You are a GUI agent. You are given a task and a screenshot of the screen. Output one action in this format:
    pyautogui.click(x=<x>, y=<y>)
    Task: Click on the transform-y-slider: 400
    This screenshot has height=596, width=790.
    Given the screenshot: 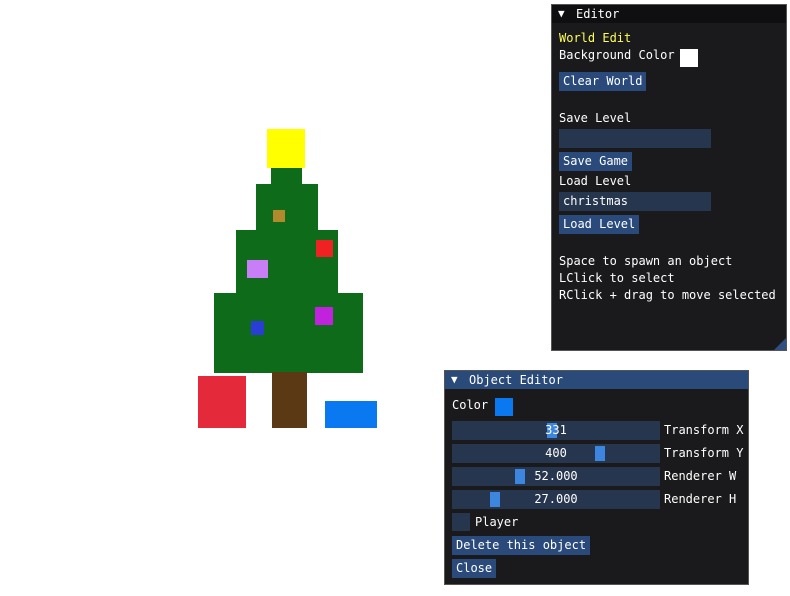 What is the action you would take?
    pyautogui.click(x=556, y=453)
    